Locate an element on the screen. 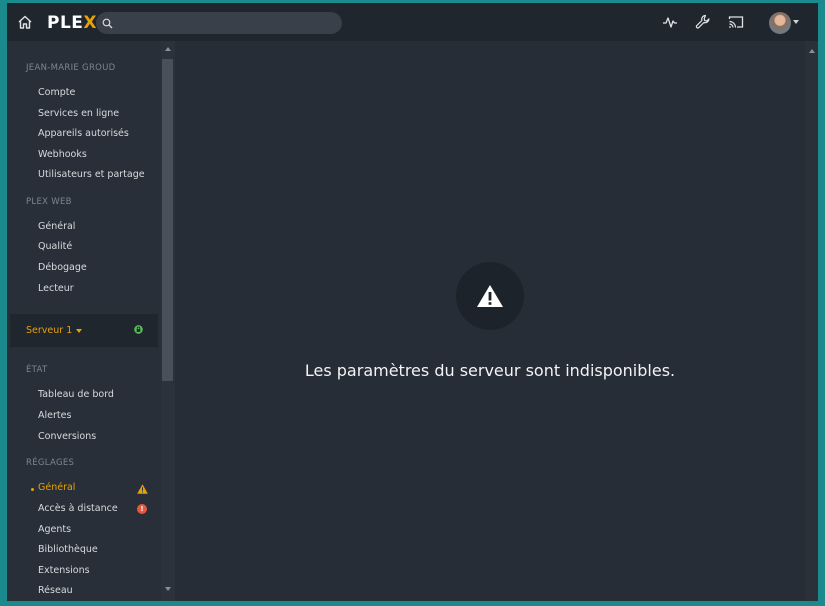 The width and height of the screenshot is (825, 606). sidebar-item-reglages-general: Général is located at coordinates (56, 487).